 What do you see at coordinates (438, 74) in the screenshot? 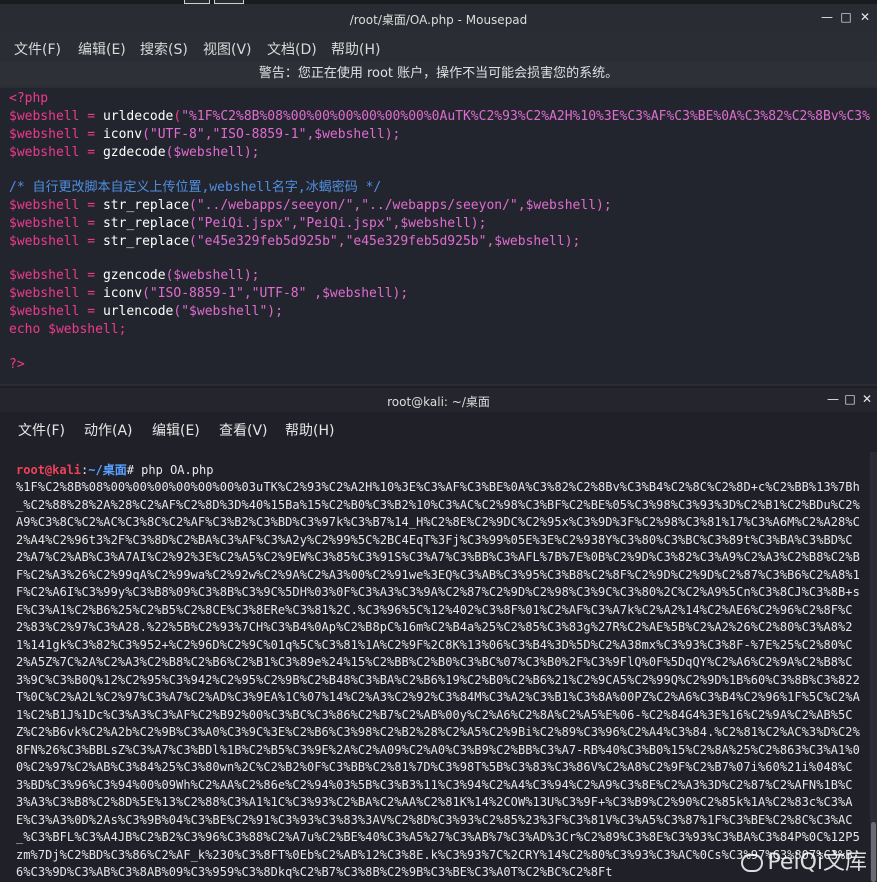
I see `root-warning-bar: 警告：您正在使用 root 账户，操作不当可能会损害您的系统。` at bounding box center [438, 74].